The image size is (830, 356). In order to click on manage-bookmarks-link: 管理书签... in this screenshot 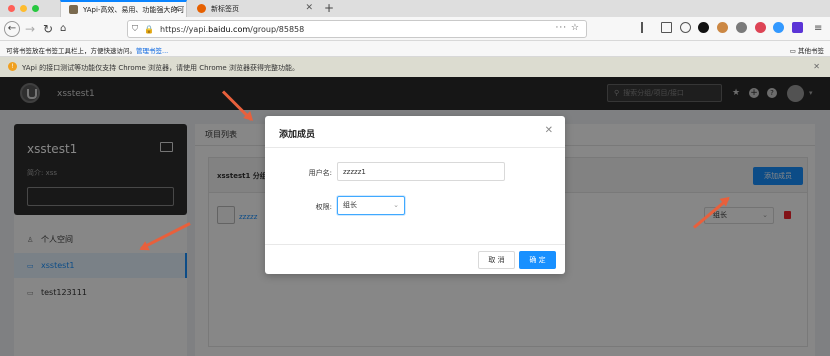, I will do `click(152, 51)`.